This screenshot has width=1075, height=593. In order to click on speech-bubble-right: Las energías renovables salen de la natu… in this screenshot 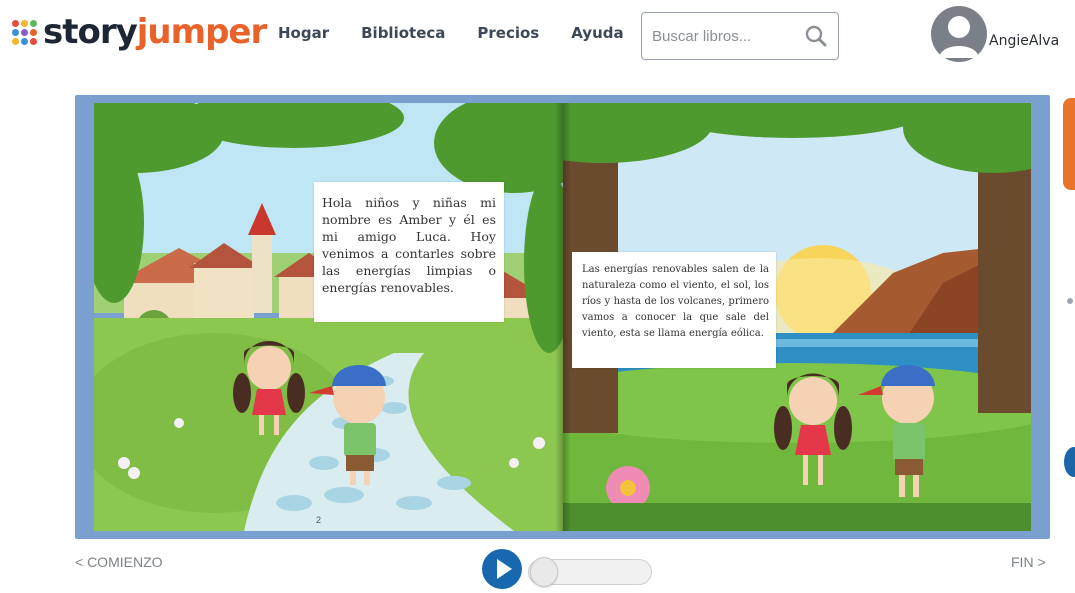, I will do `click(674, 310)`.